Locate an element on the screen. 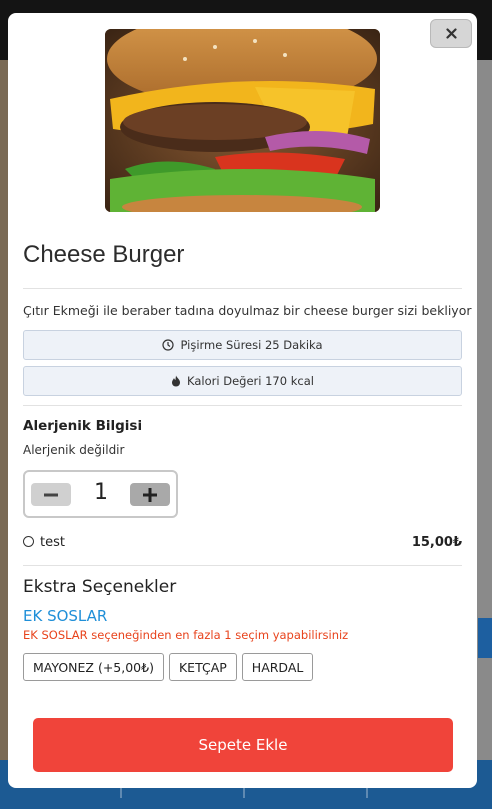 Image resolution: width=492 pixels, height=809 pixels. backdrop-side-tab is located at coordinates (485, 638).